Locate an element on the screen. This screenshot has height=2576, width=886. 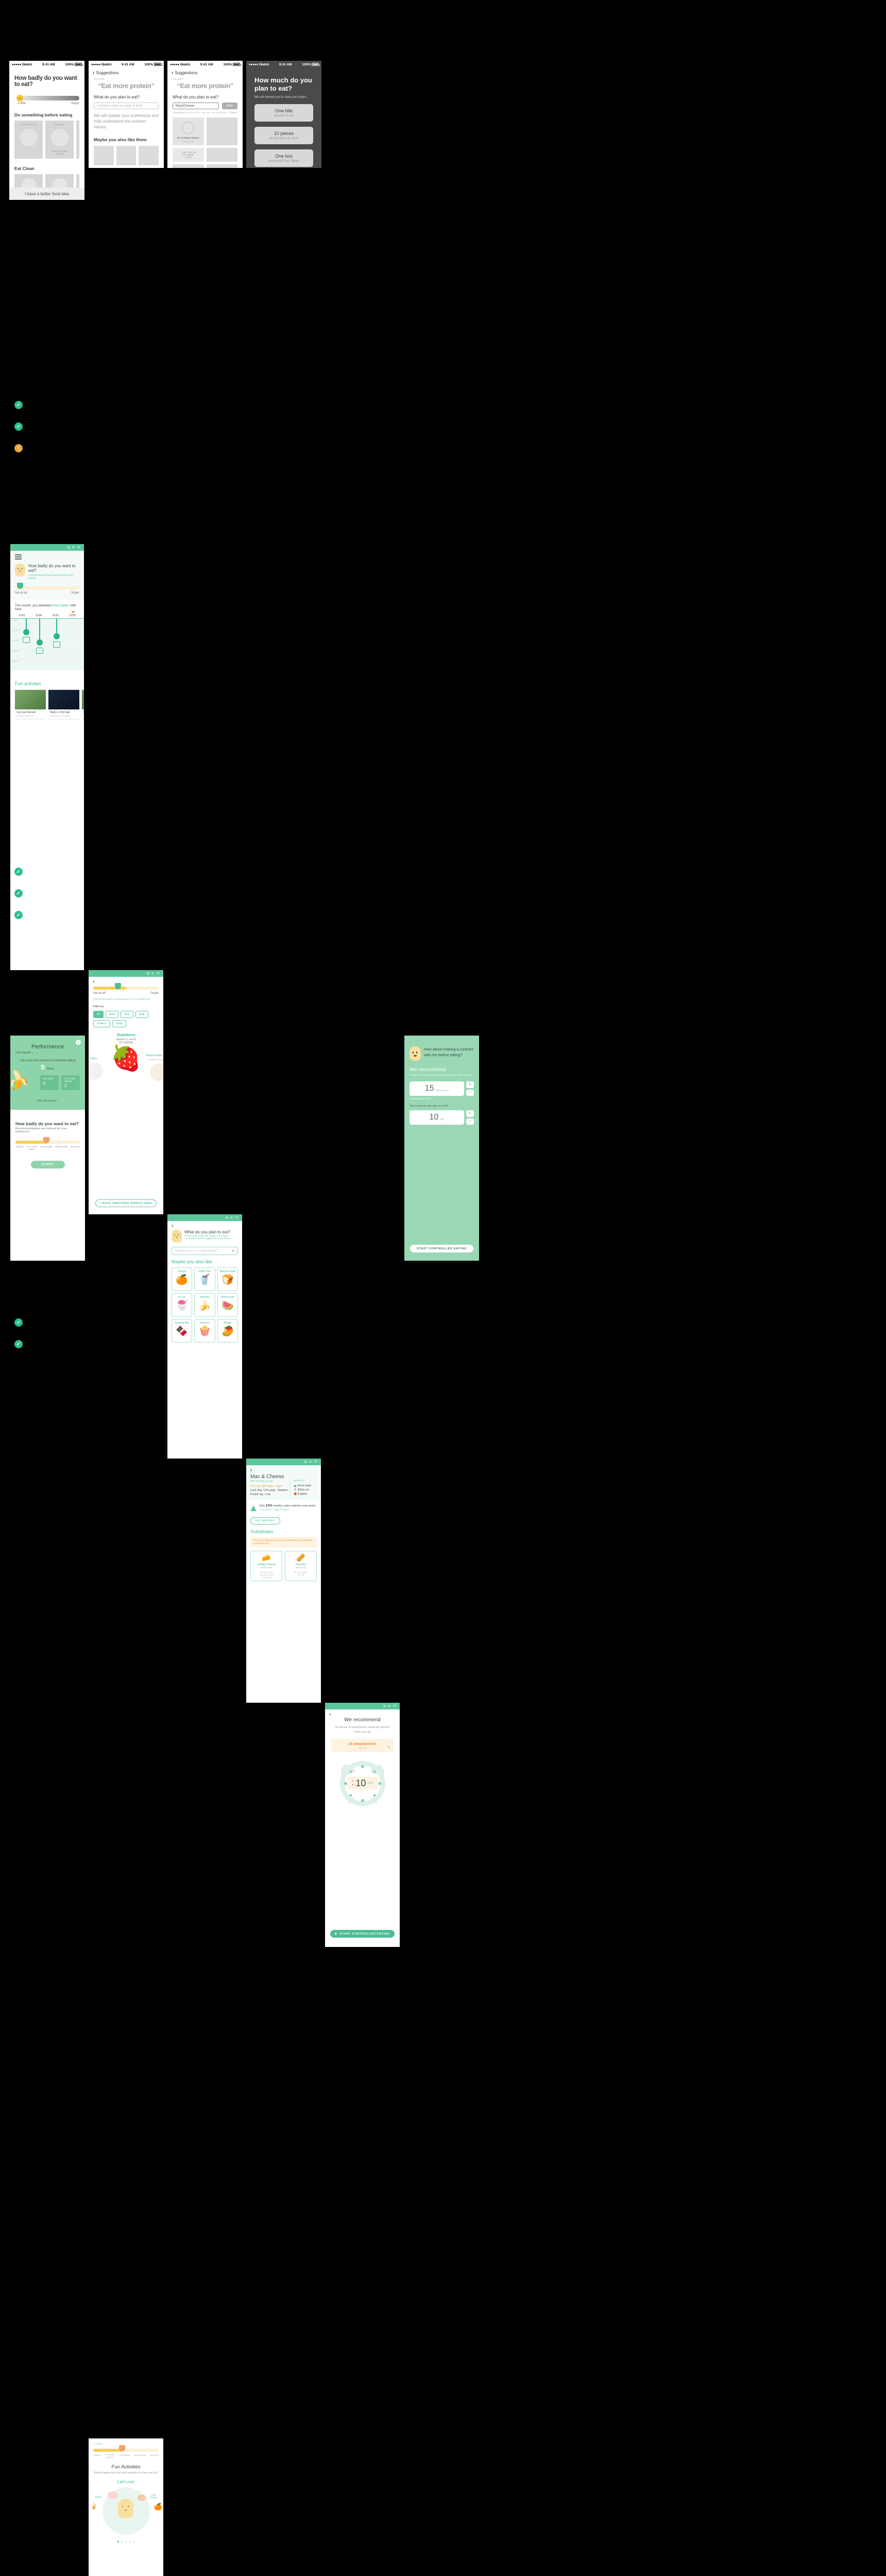
quantity-unit: Strawberries is located at coordinates (442, 1090).